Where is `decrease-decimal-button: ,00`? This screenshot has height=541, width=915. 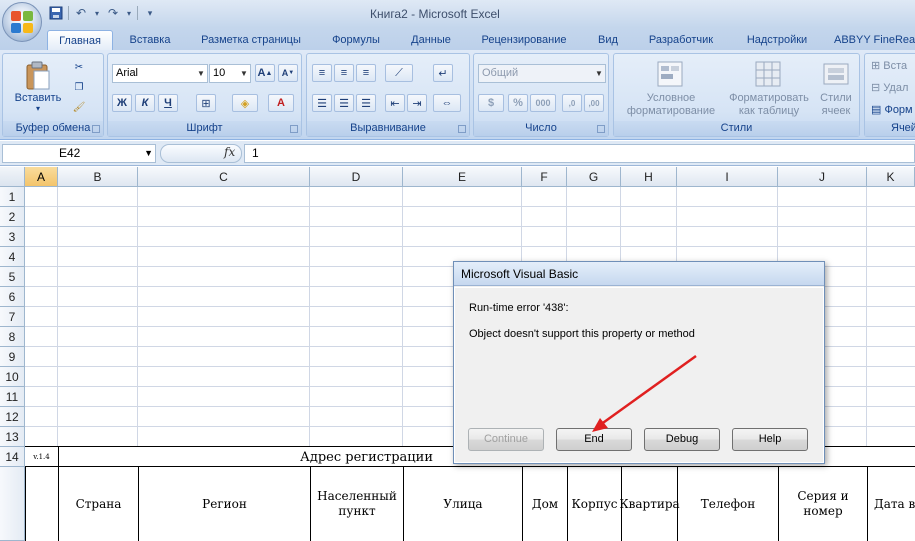
decrease-decimal-button: ,00 is located at coordinates (594, 103).